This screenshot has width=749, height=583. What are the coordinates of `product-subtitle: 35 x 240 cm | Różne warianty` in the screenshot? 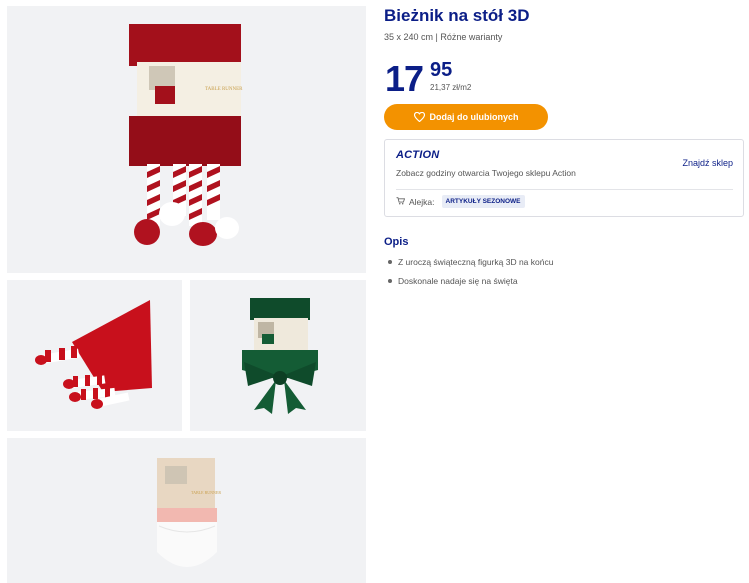 It's located at (443, 37).